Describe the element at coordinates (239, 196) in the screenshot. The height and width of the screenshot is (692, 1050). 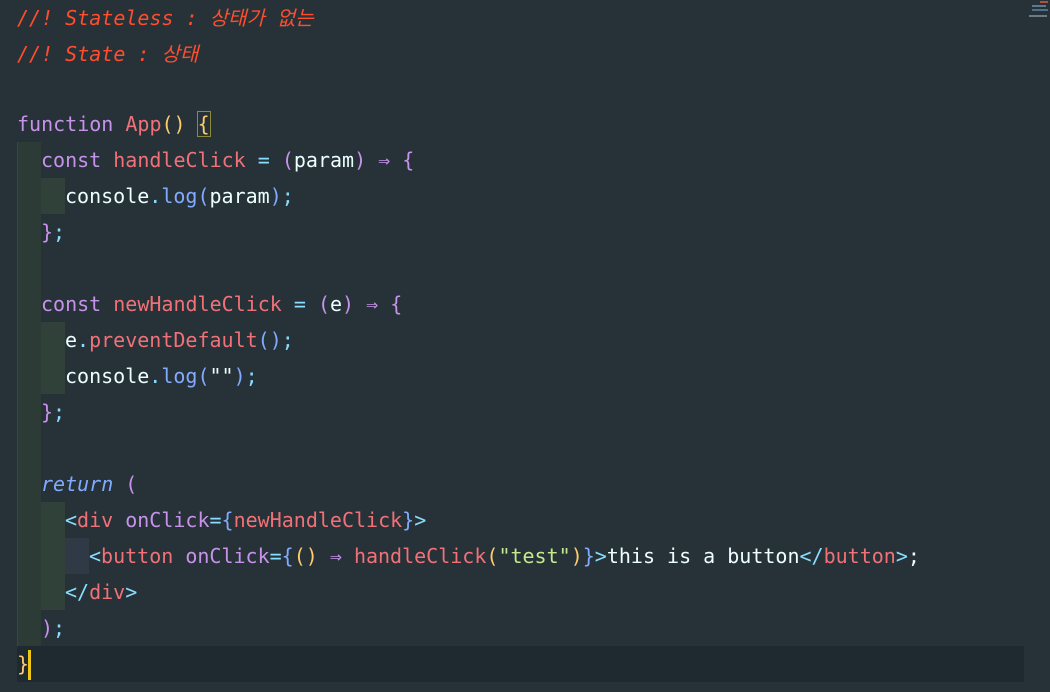
I see `code-token: param` at that location.